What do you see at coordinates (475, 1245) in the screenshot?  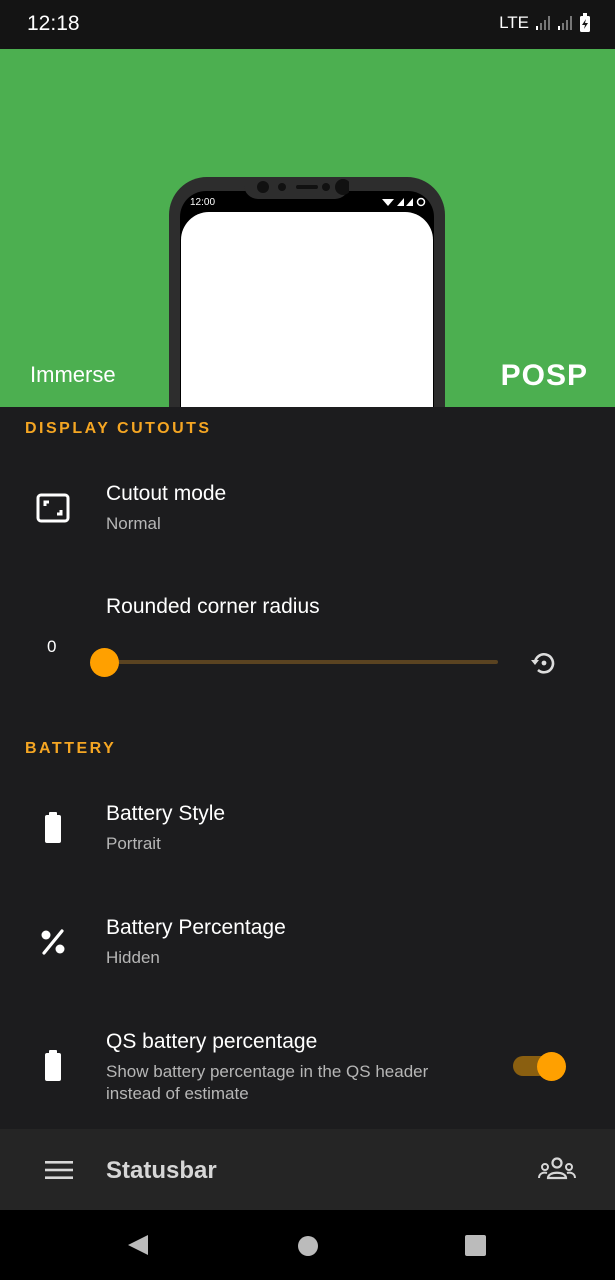 I see `recents-icon` at bounding box center [475, 1245].